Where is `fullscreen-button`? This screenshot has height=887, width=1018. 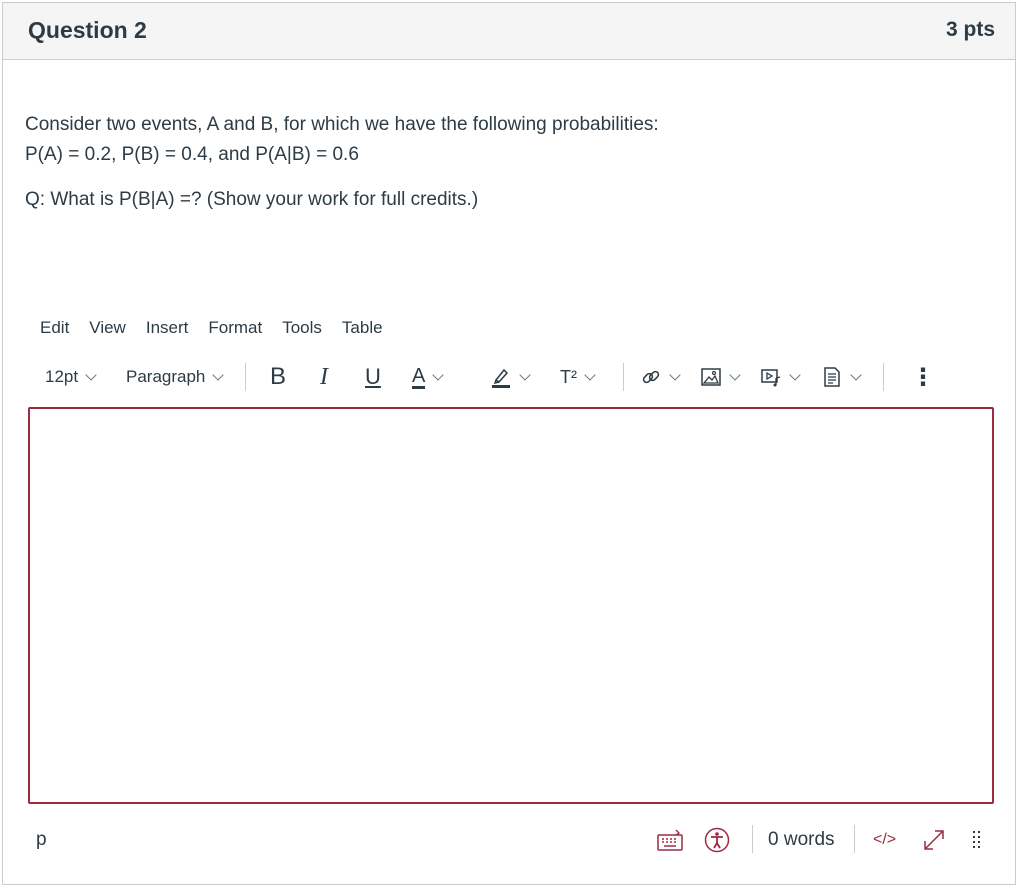
fullscreen-button is located at coordinates (934, 840).